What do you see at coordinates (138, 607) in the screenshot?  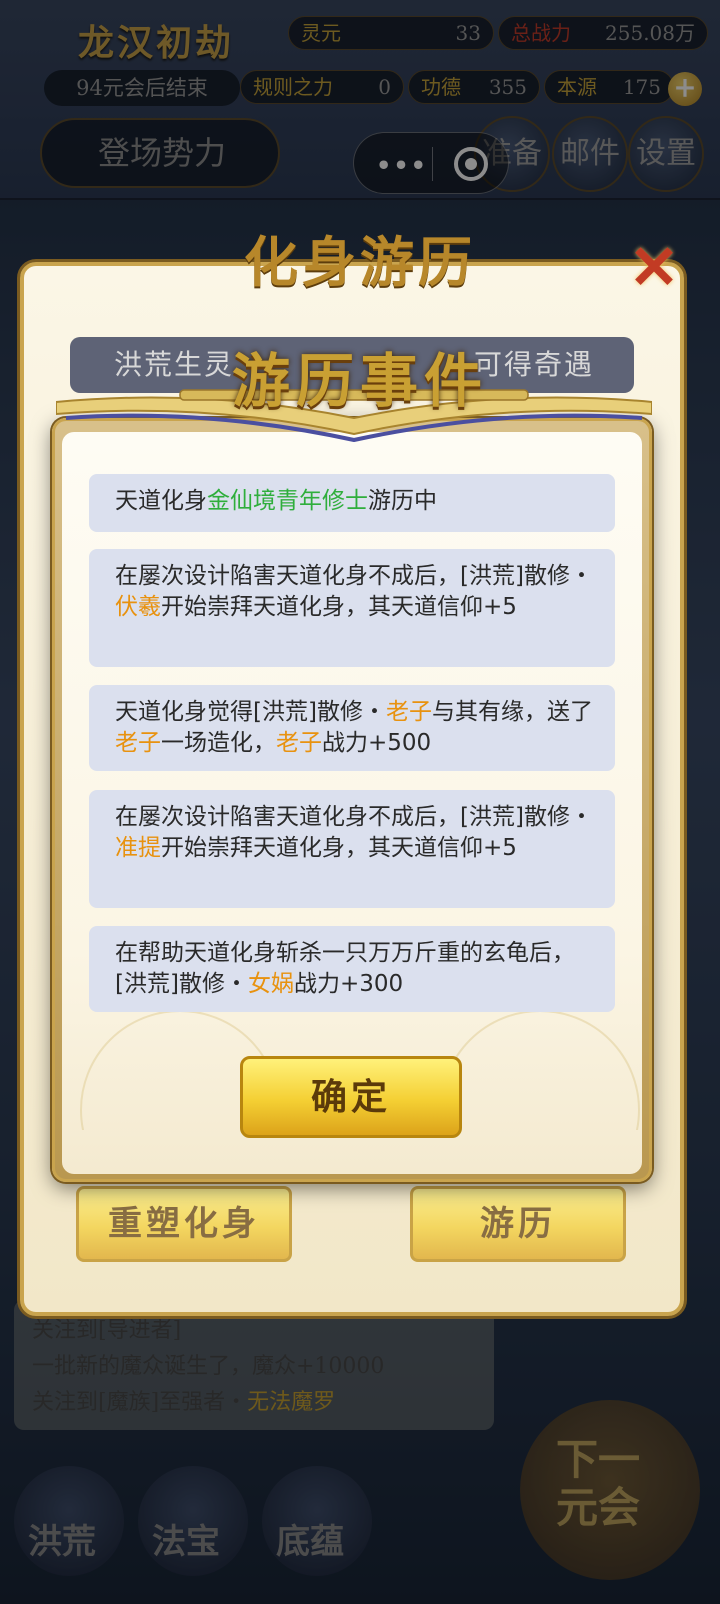 I see `character-name: 伏羲` at bounding box center [138, 607].